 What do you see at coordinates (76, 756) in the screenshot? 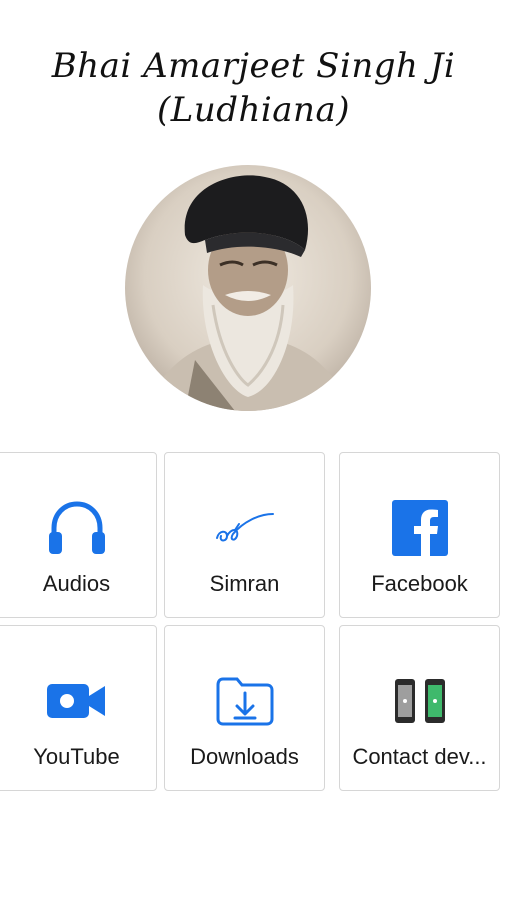
I see `youtube-label: YouTube` at bounding box center [76, 756].